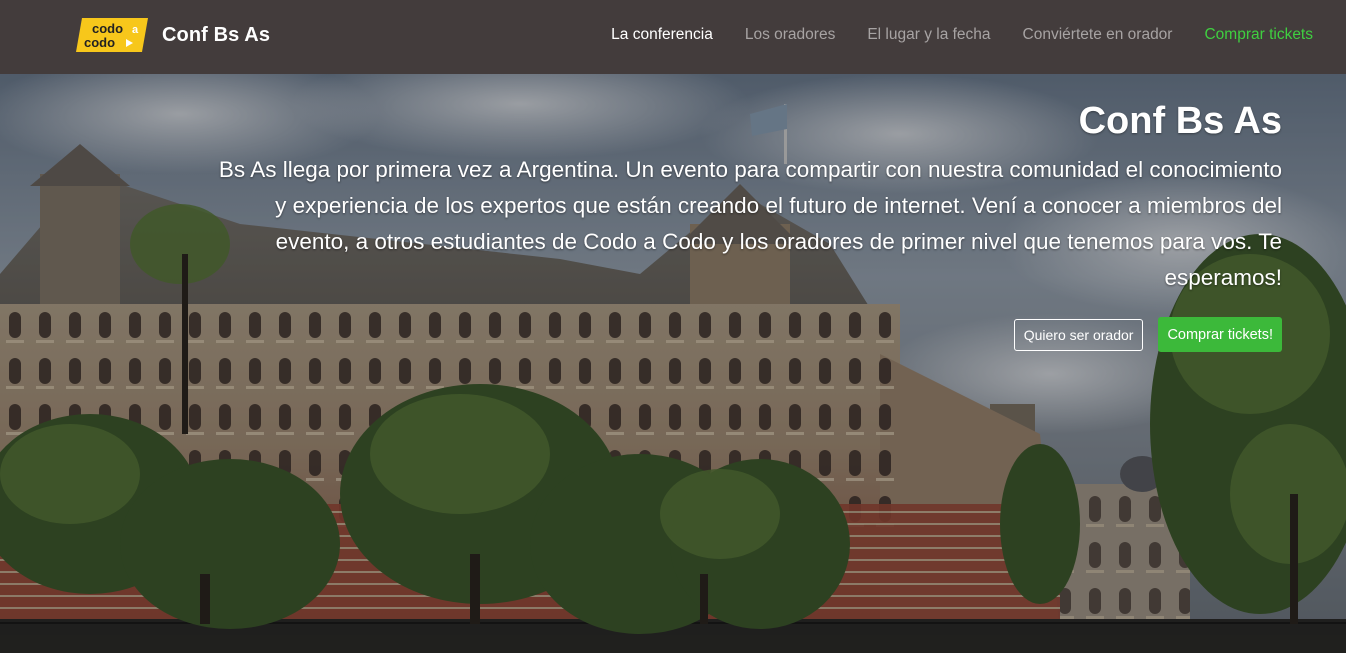 This screenshot has height=653, width=1346. Describe the element at coordinates (135, 30) in the screenshot. I see `svg-text: a` at that location.